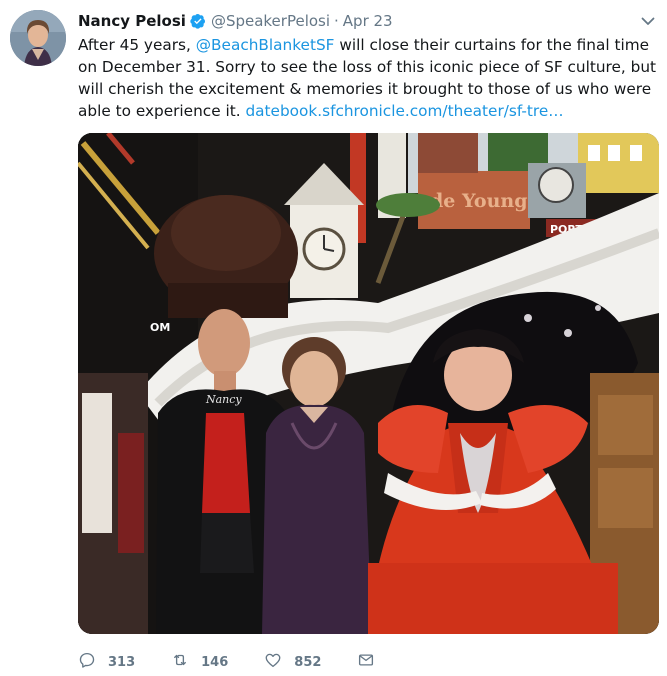 This screenshot has height=676, width=667. What do you see at coordinates (122, 662) in the screenshot?
I see `reply-count: 313` at bounding box center [122, 662].